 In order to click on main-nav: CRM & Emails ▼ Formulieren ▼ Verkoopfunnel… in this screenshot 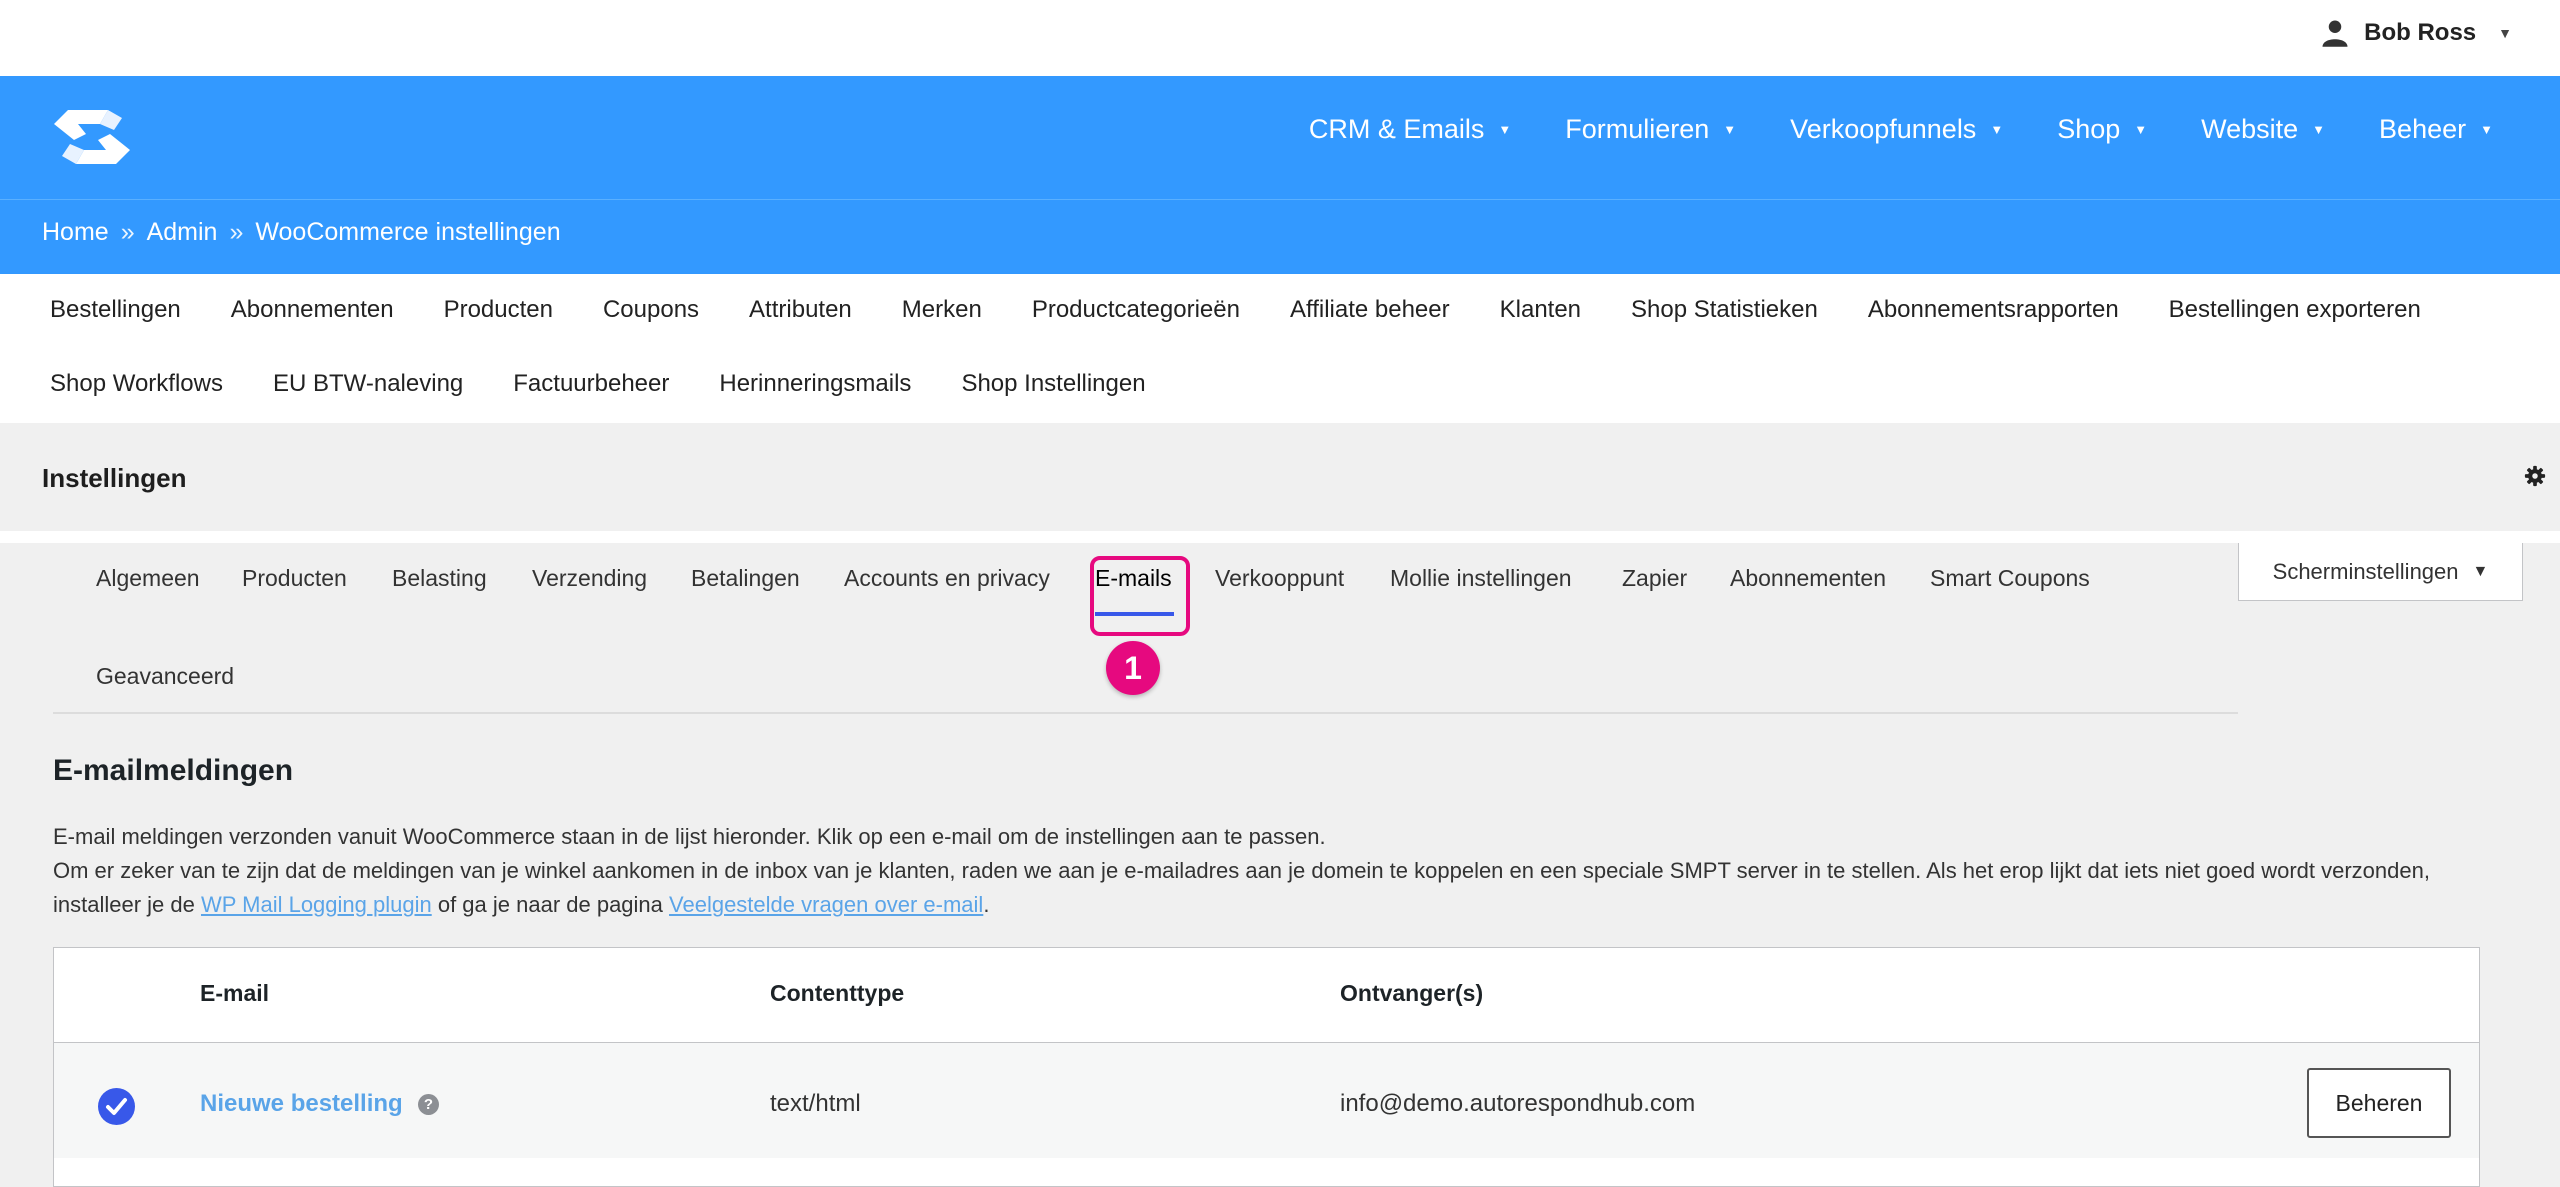, I will do `click(1901, 129)`.